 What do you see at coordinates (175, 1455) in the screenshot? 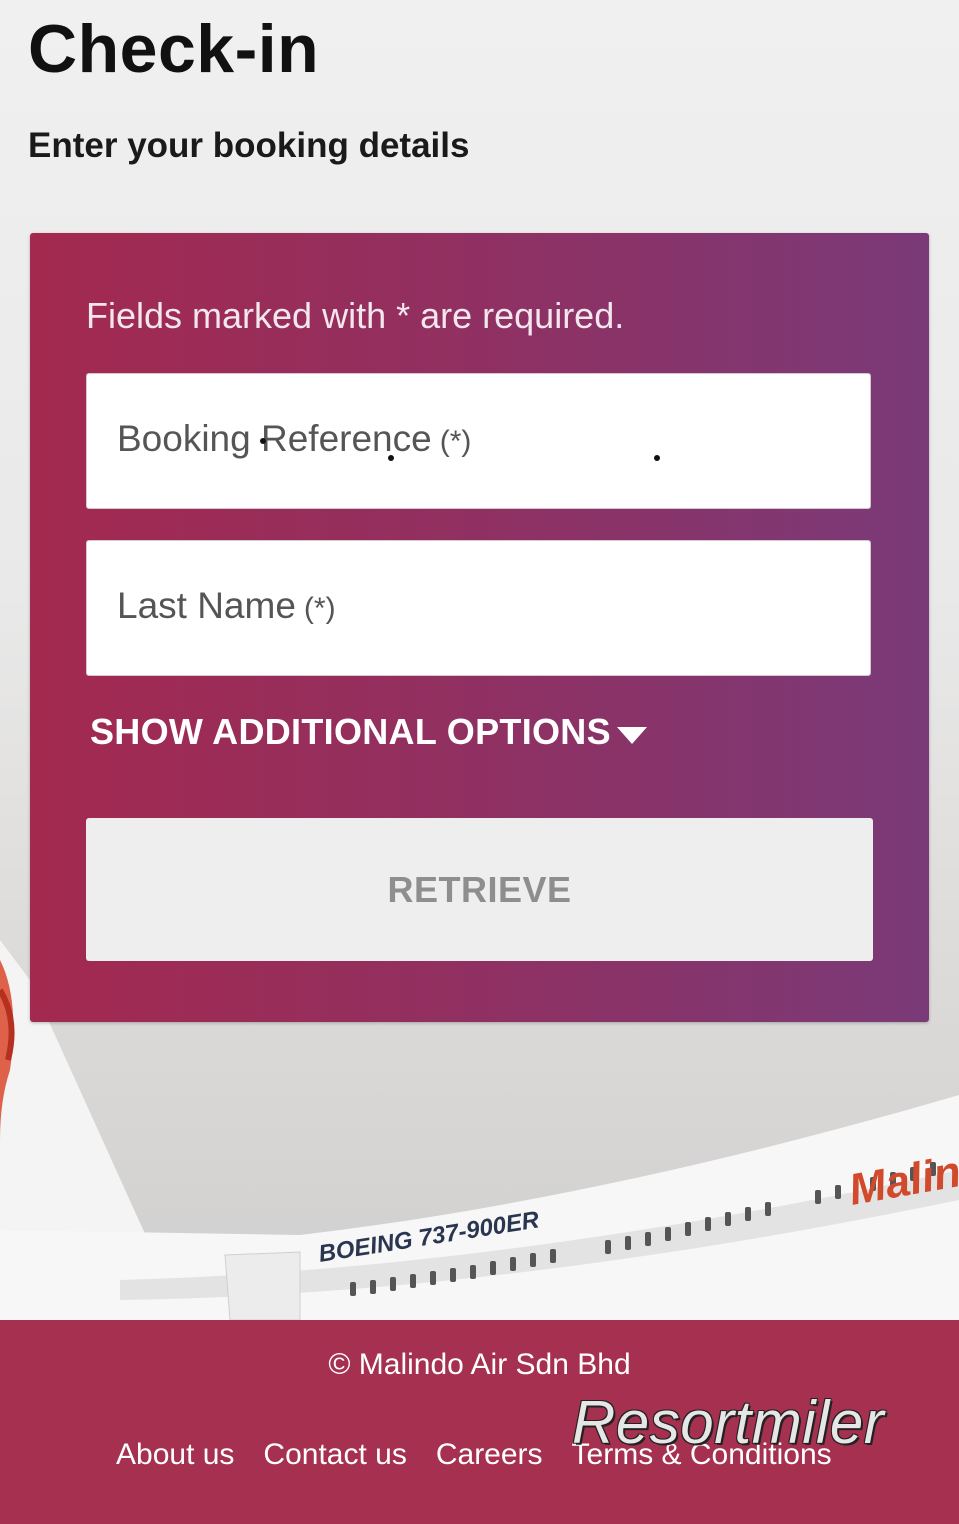
I see `footer-link-about-us: About us` at bounding box center [175, 1455].